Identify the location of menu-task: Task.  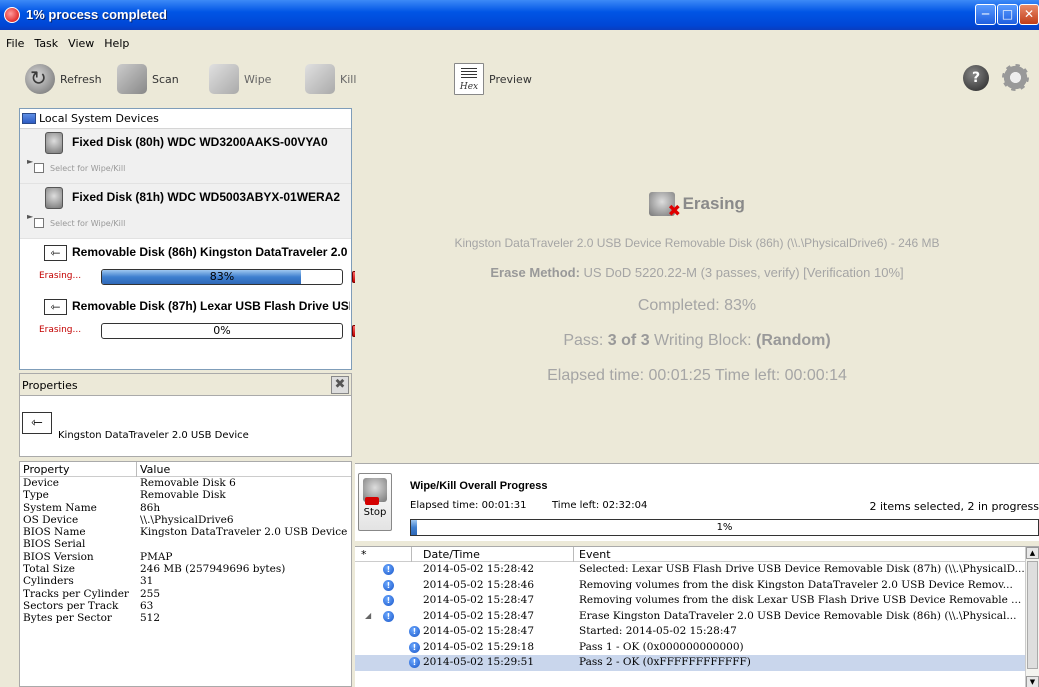
(46, 44).